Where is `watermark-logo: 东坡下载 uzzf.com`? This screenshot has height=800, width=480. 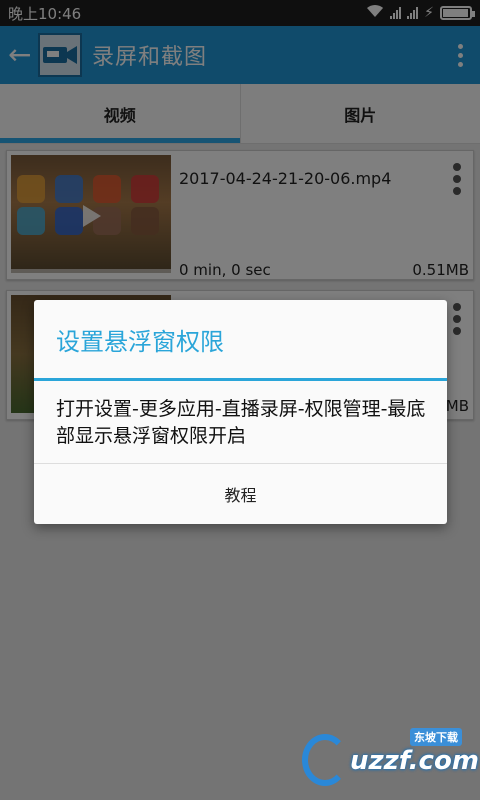 watermark-logo: 东坡下载 uzzf.com is located at coordinates (388, 760).